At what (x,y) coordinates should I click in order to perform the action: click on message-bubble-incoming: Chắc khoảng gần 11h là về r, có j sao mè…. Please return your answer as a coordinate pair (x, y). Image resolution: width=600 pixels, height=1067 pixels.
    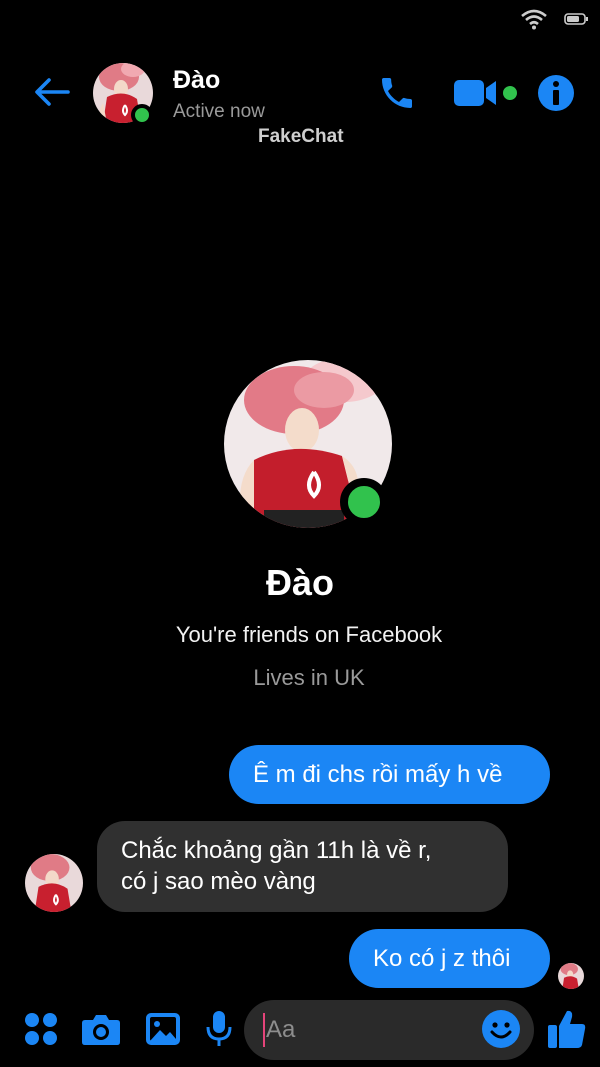
    Looking at the image, I should click on (302, 866).